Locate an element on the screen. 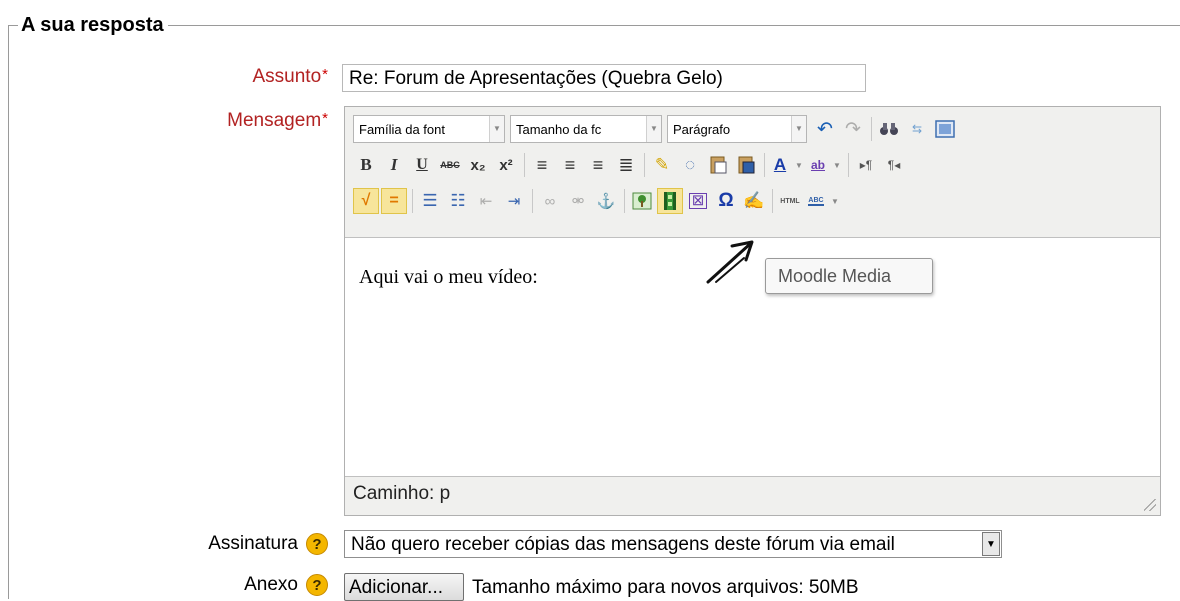 This screenshot has height=601, width=1180. edit-icon: ✍ is located at coordinates (754, 200).